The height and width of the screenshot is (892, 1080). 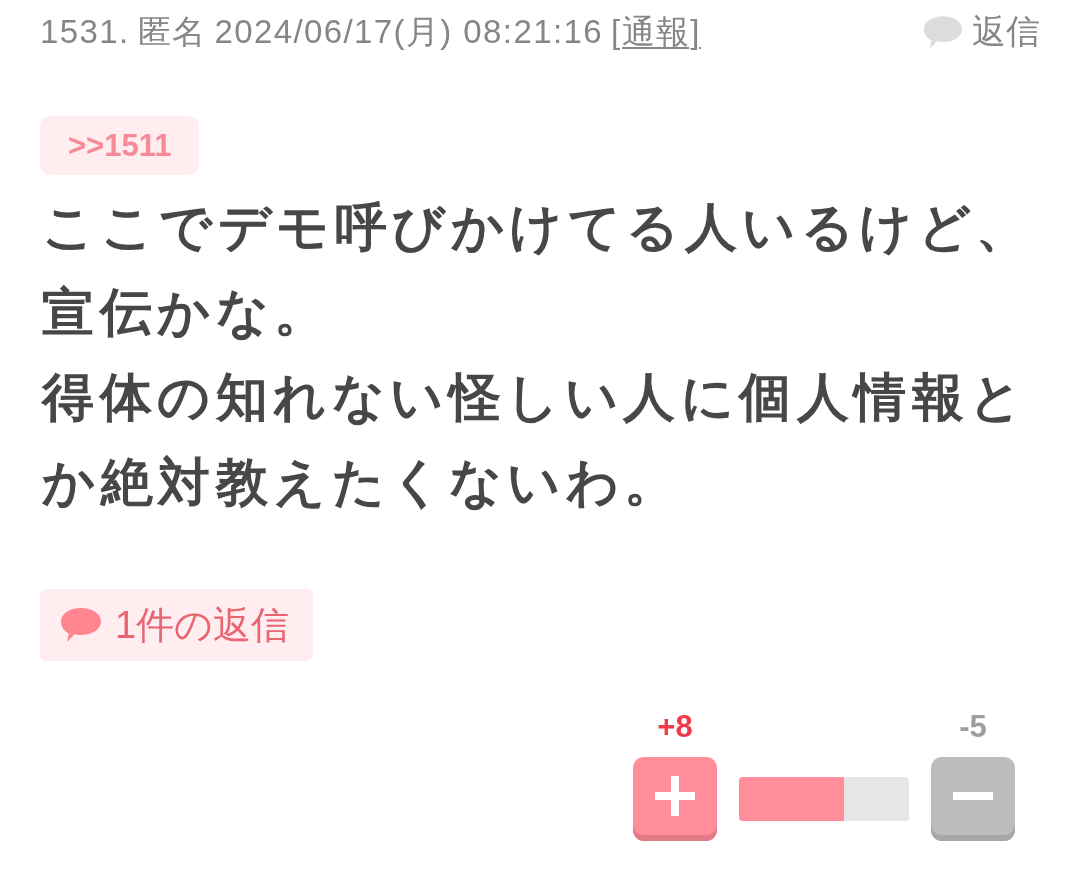 I want to click on plus-button, so click(x=675, y=799).